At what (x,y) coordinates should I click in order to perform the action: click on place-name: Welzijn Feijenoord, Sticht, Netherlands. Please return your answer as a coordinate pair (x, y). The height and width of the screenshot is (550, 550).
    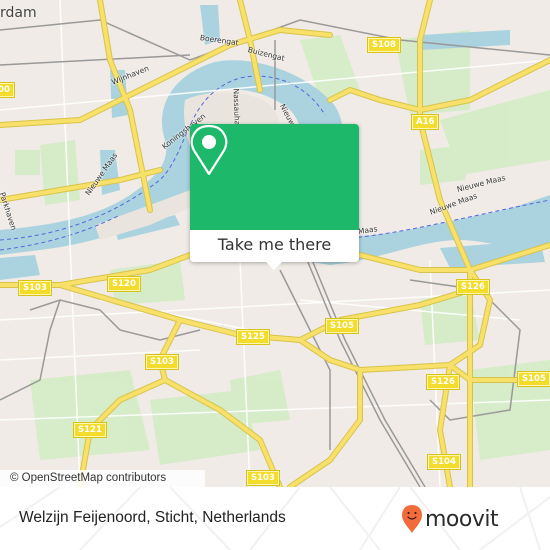
    Looking at the image, I should click on (152, 517).